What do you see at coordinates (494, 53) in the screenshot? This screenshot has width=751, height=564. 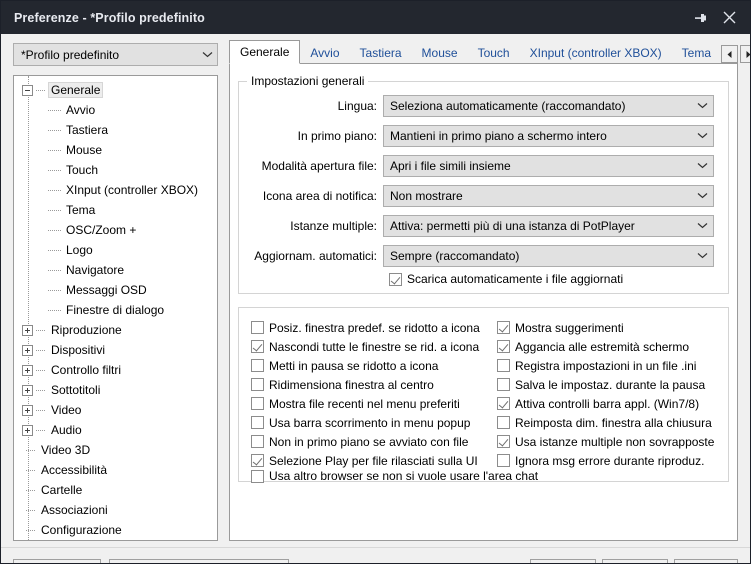 I see `tab-touch: Touch` at bounding box center [494, 53].